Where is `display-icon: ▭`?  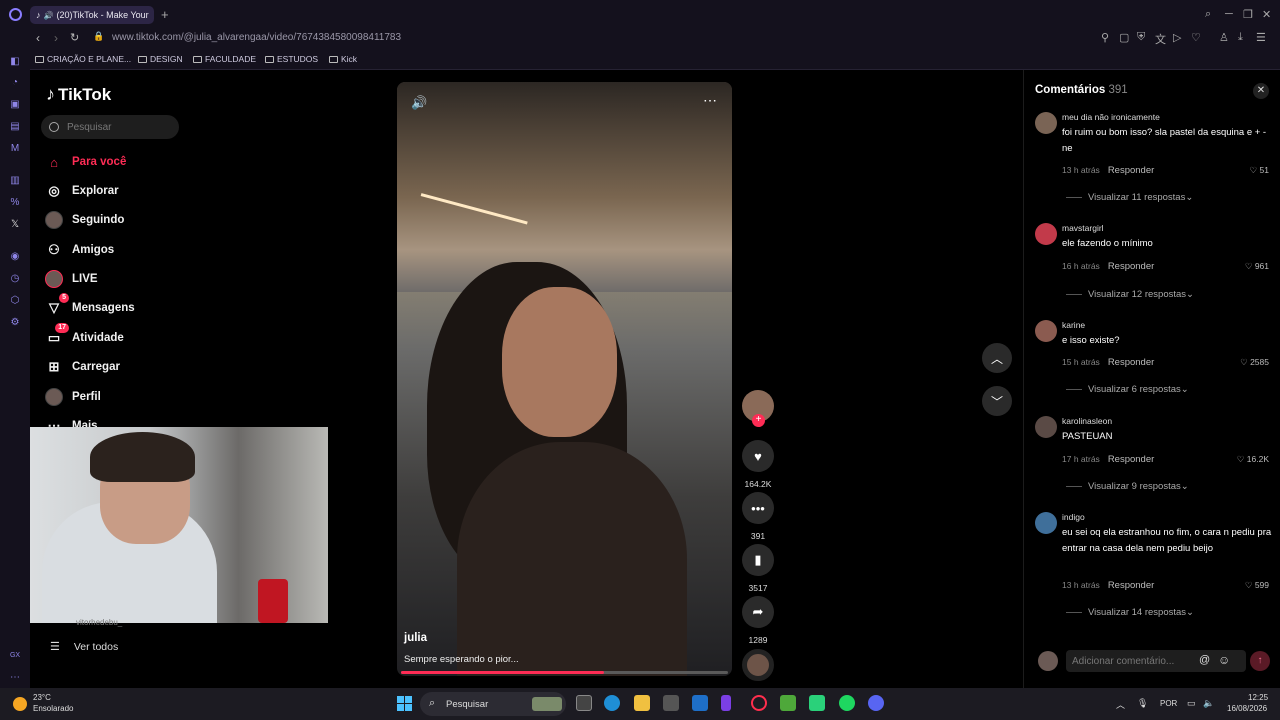
display-icon: ▭ is located at coordinates (1191, 703).